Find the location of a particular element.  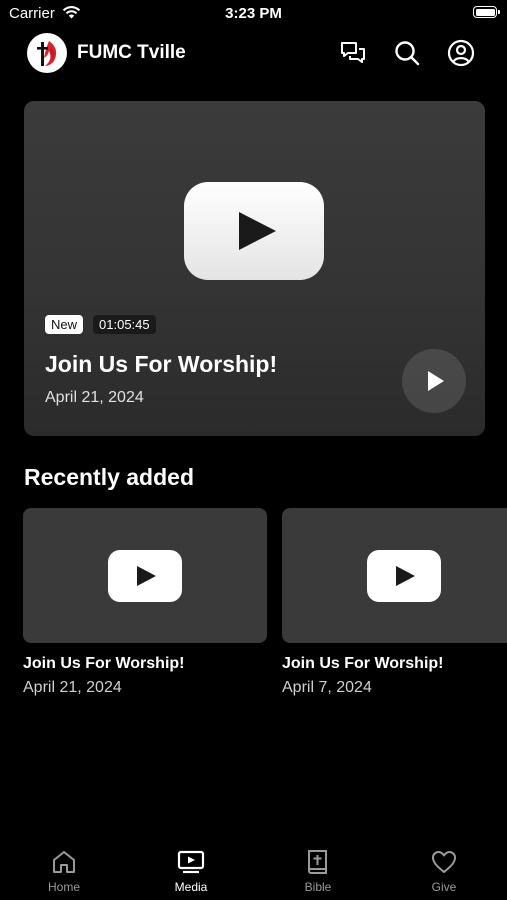

tab-label: Home is located at coordinates (63, 887).